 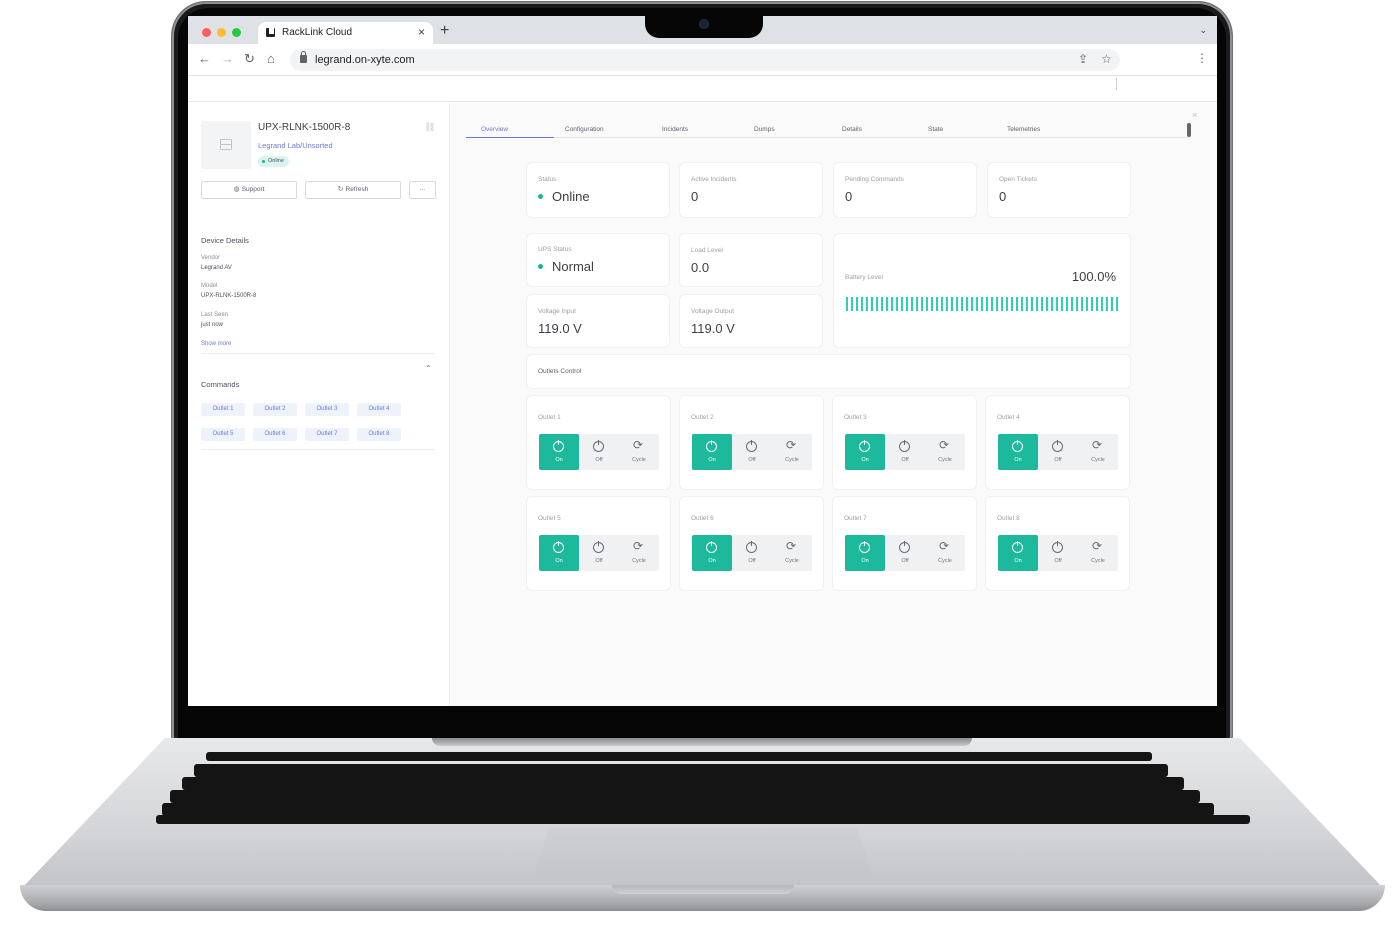 I want to click on pending-commands-card: Pending Commands 0, so click(x=905, y=190).